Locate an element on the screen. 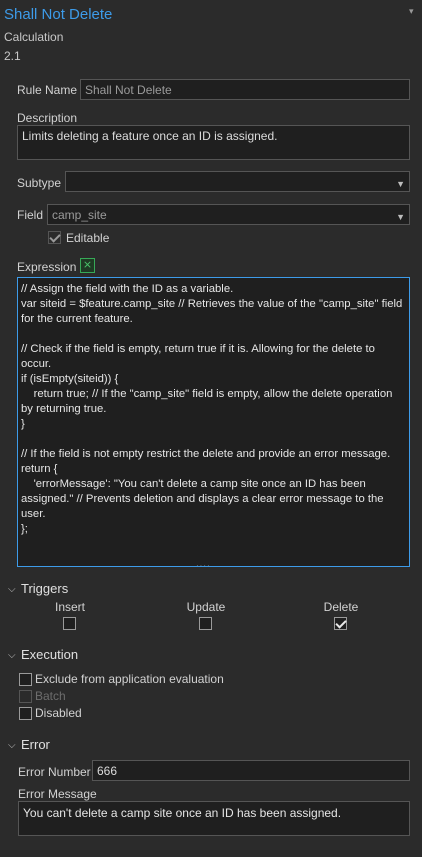  trigger-update-wrap is located at coordinates (205, 625).